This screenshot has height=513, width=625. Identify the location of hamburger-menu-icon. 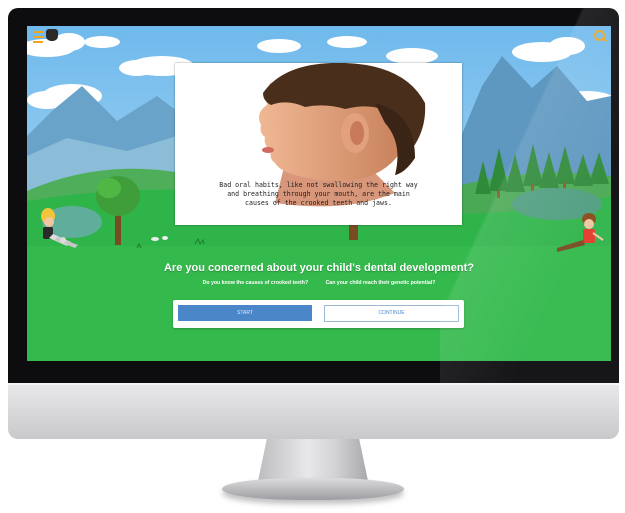
(38, 37).